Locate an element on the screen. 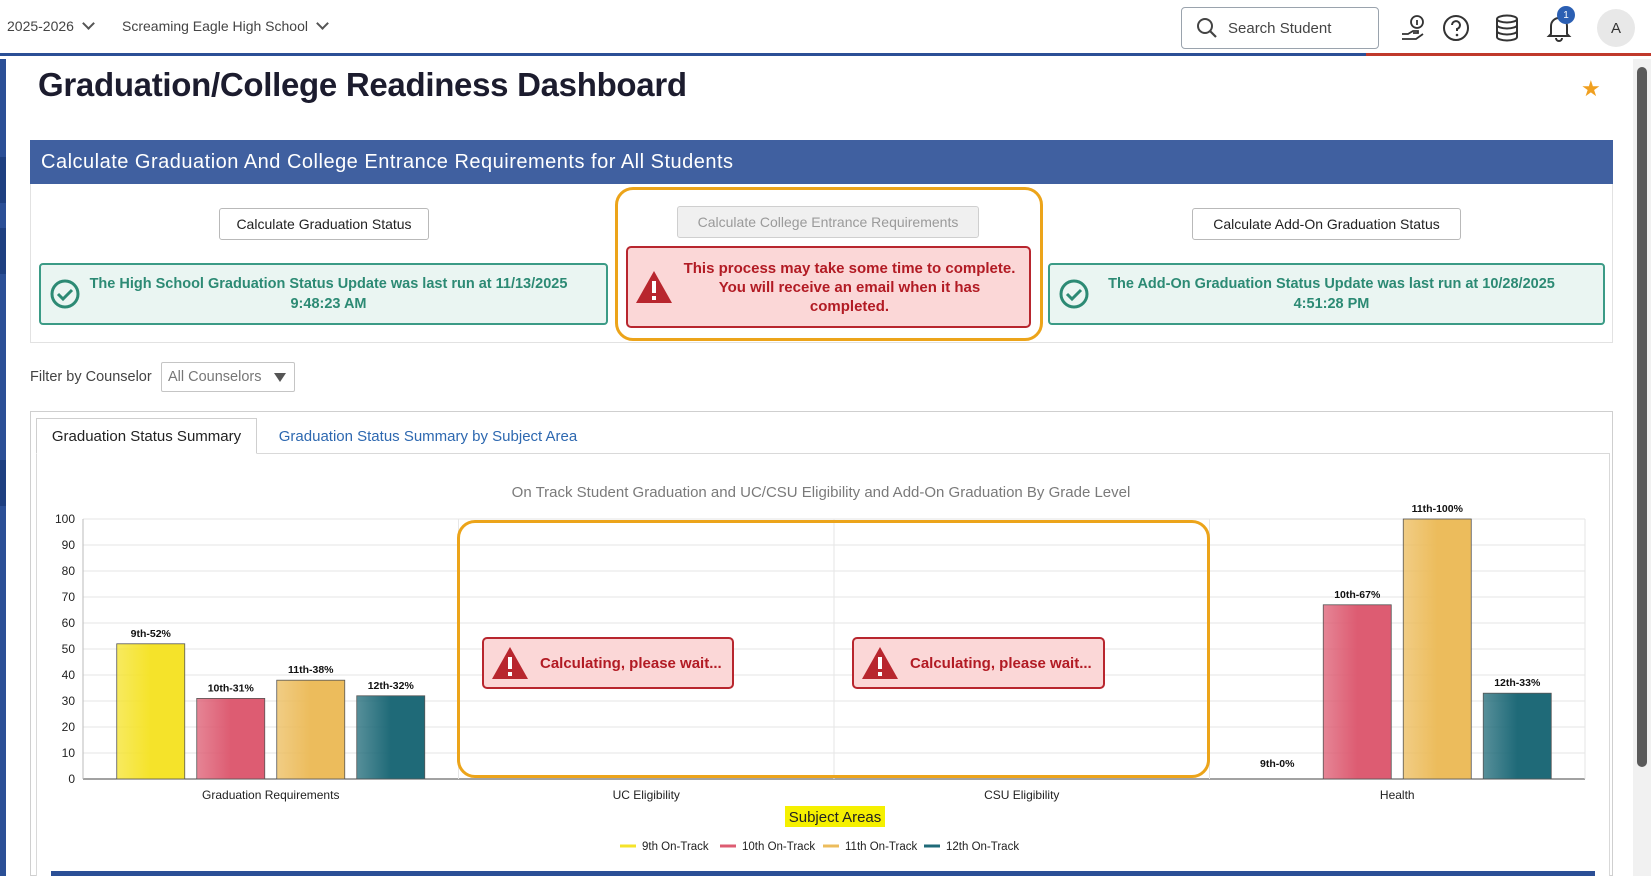 This screenshot has height=876, width=1651. legend-label: 12th On-Track is located at coordinates (982, 847).